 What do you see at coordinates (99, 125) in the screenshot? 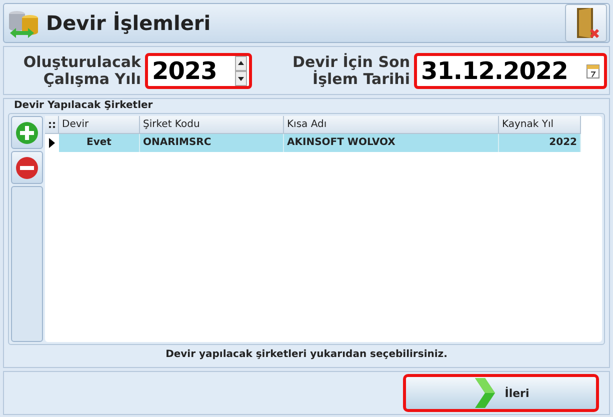
I see `column-header: Devir` at bounding box center [99, 125].